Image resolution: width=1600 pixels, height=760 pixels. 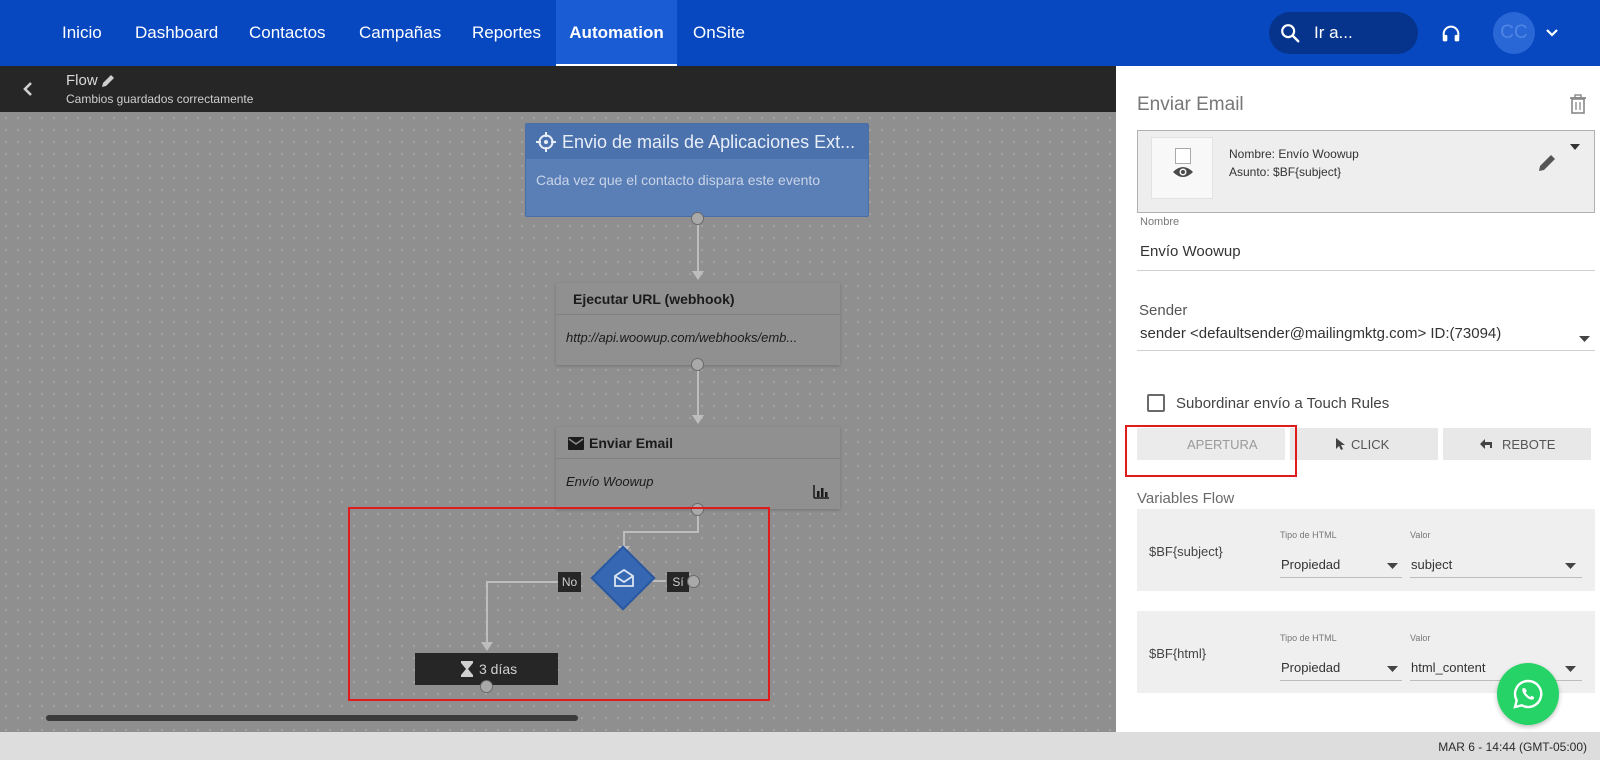 What do you see at coordinates (719, 33) in the screenshot?
I see `nav-item-onsite: OnSite` at bounding box center [719, 33].